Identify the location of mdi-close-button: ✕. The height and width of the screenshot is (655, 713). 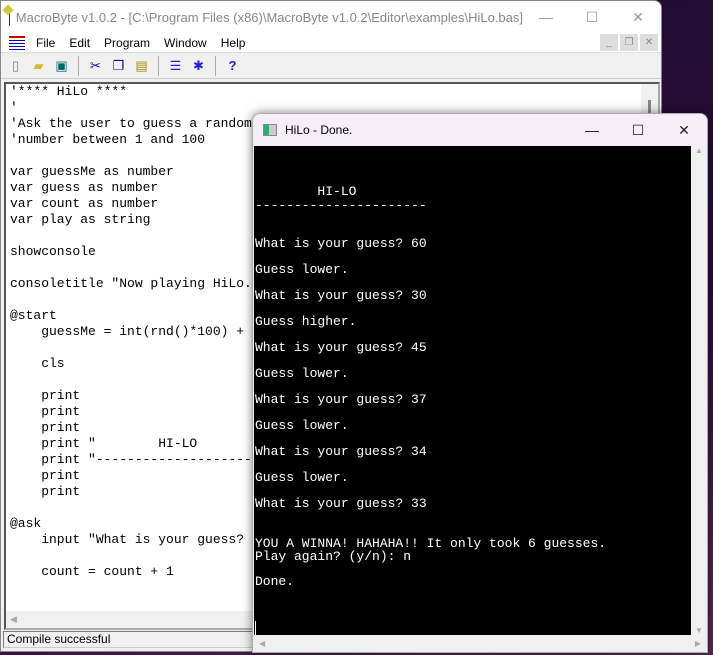
(649, 42).